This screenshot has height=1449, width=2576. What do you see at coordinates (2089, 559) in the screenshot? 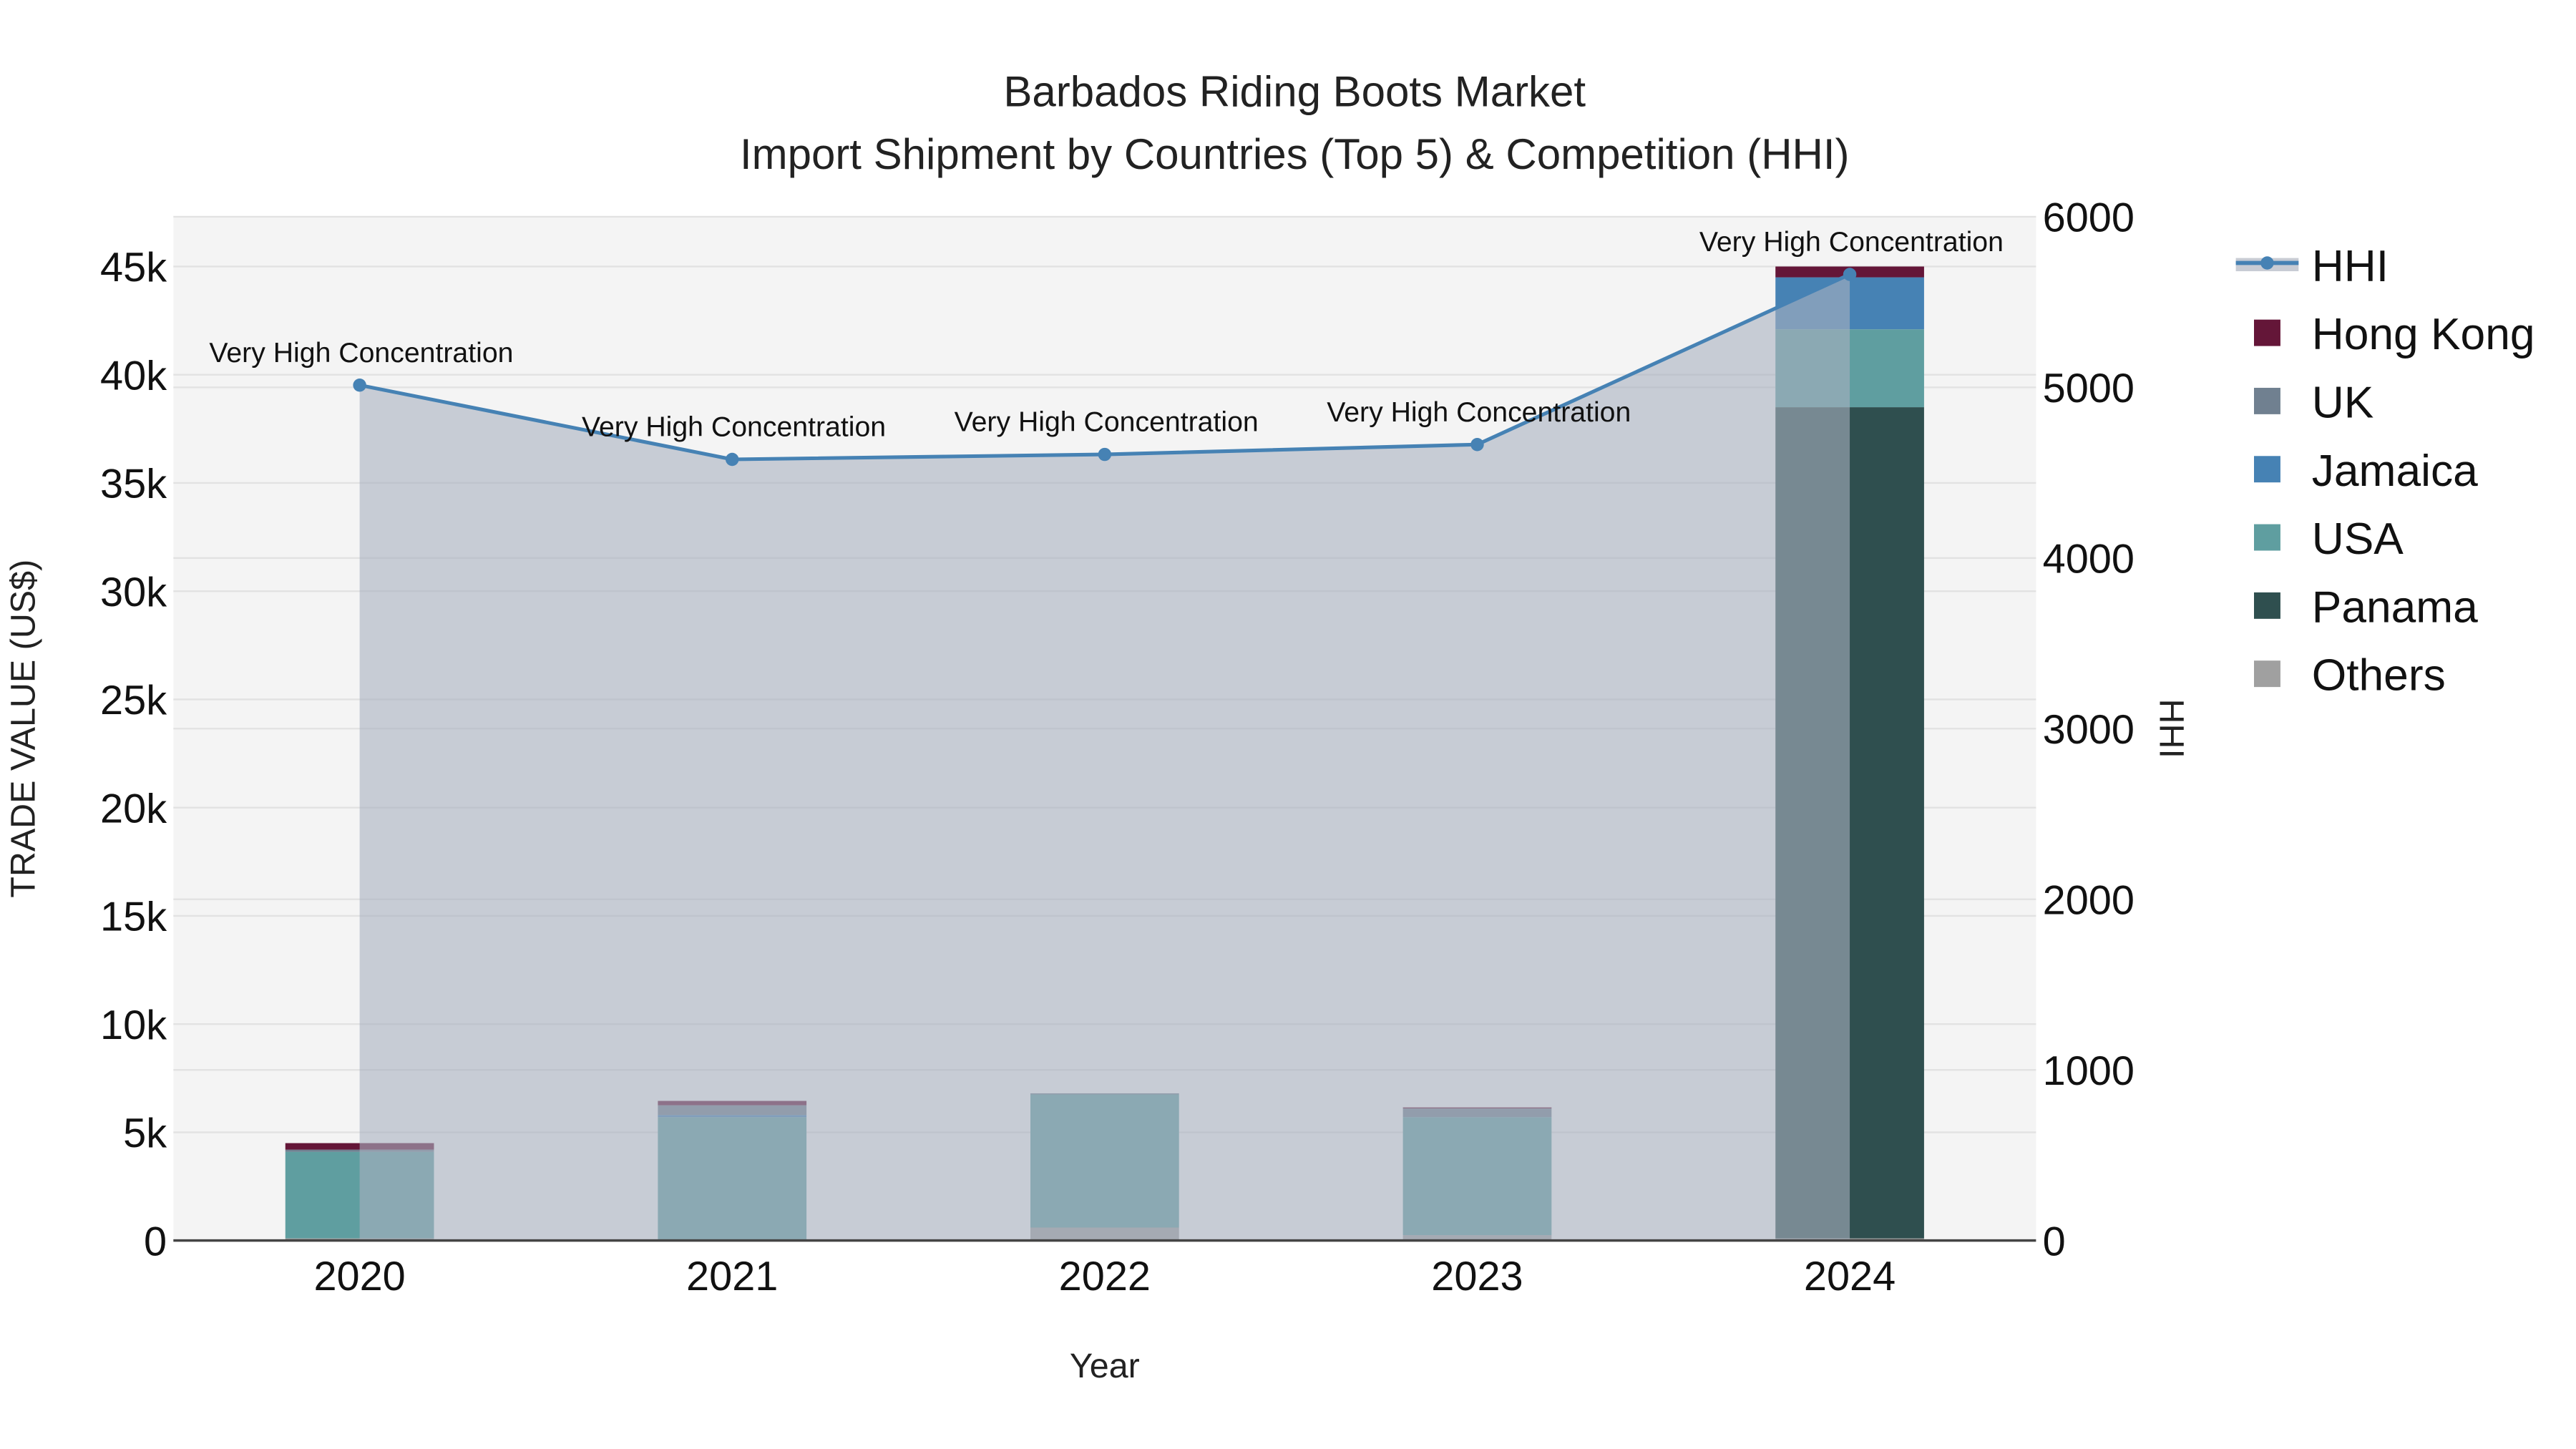
I see `y2-tick-label: 4000` at bounding box center [2089, 559].